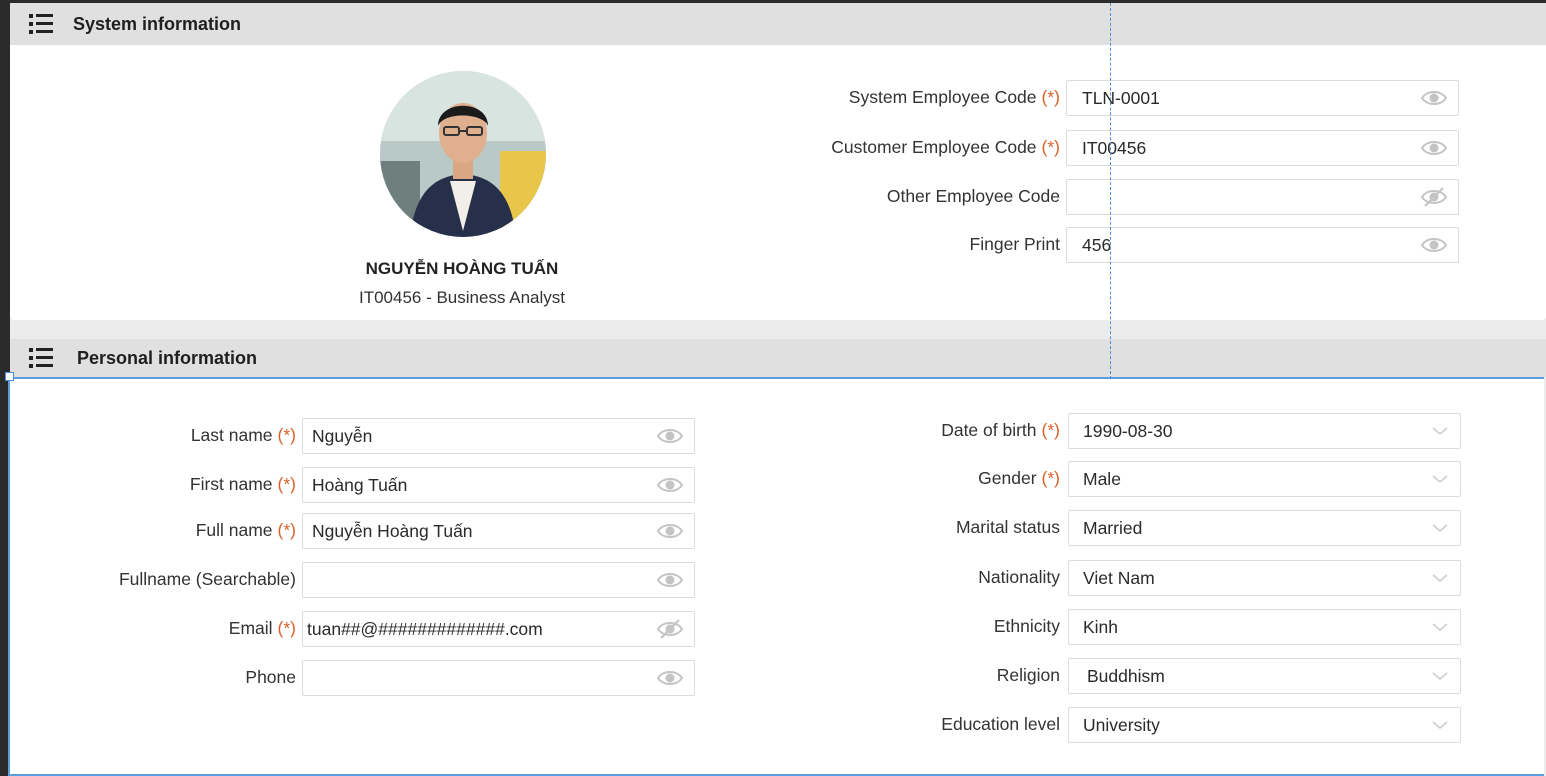  Describe the element at coordinates (392, 530) in the screenshot. I see `full-name-value: Nguyễn Hoàng Tuấn` at that location.